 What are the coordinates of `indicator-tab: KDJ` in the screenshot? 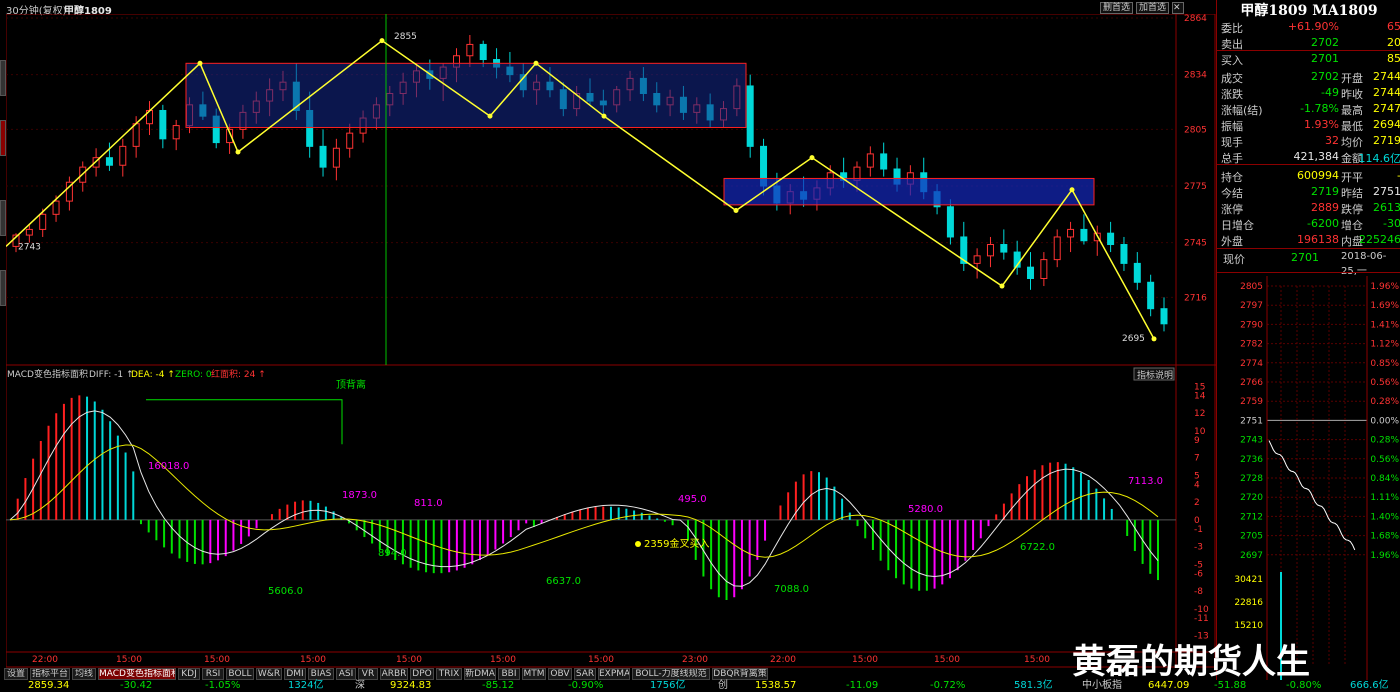 It's located at (189, 674).